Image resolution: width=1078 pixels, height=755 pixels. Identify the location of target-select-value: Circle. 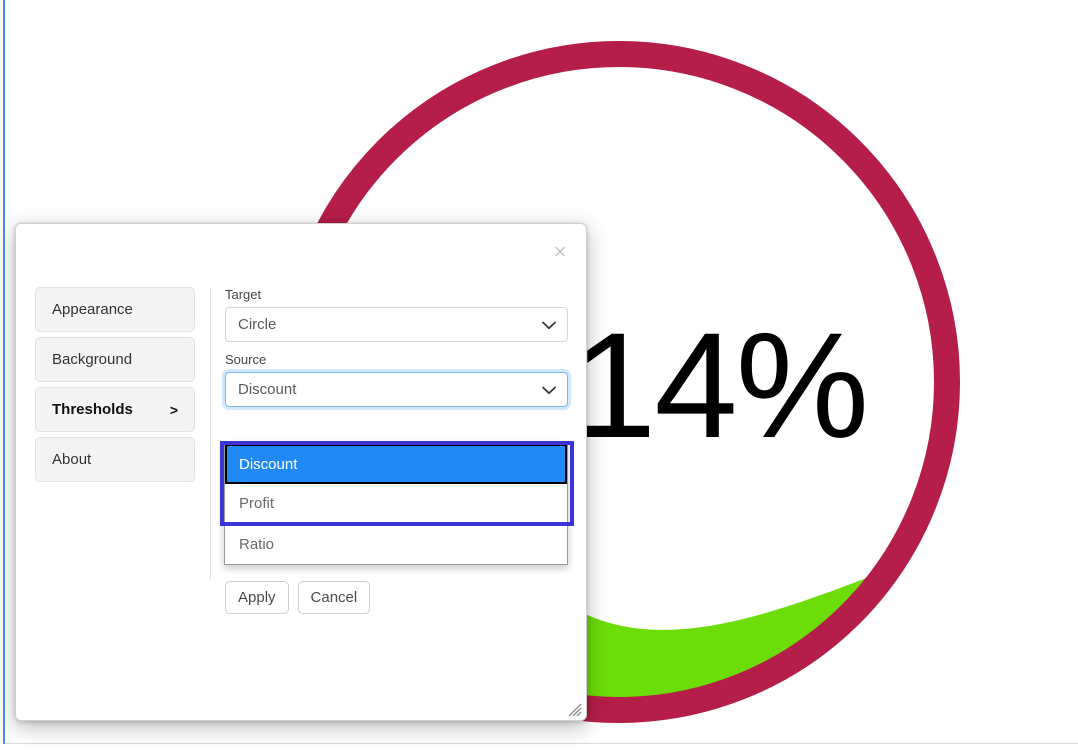
(257, 324).